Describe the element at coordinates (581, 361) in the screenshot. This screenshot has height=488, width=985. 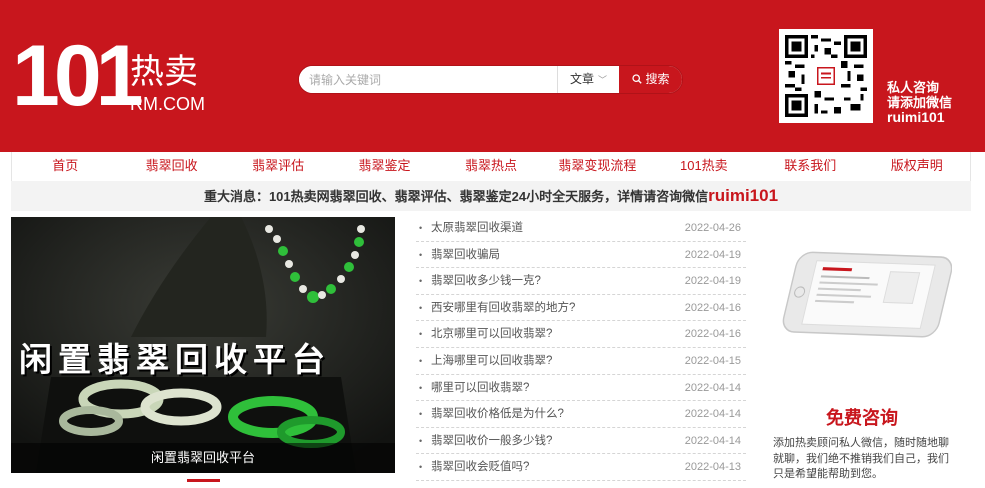
I see `news-item: • 上海哪里可以回收翡翠? 2022-04-15` at that location.